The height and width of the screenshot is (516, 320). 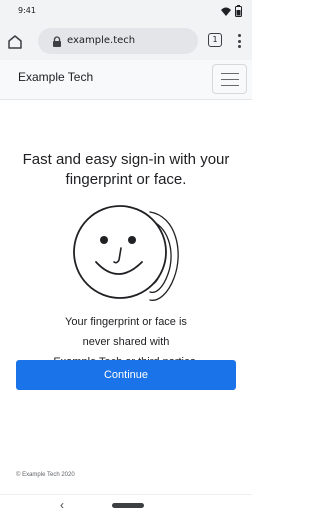 I want to click on home-button, so click(x=15, y=42).